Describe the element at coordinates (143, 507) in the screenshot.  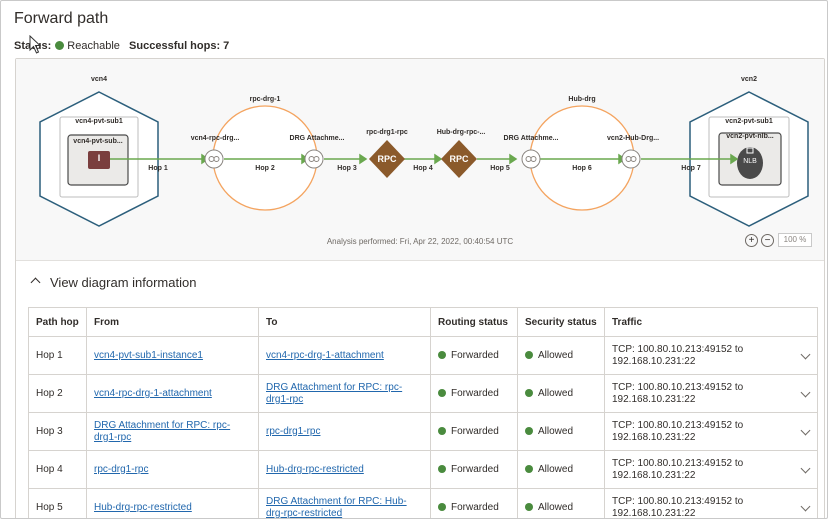
I see `from-link: Hub-drg-rpc-restricted` at that location.